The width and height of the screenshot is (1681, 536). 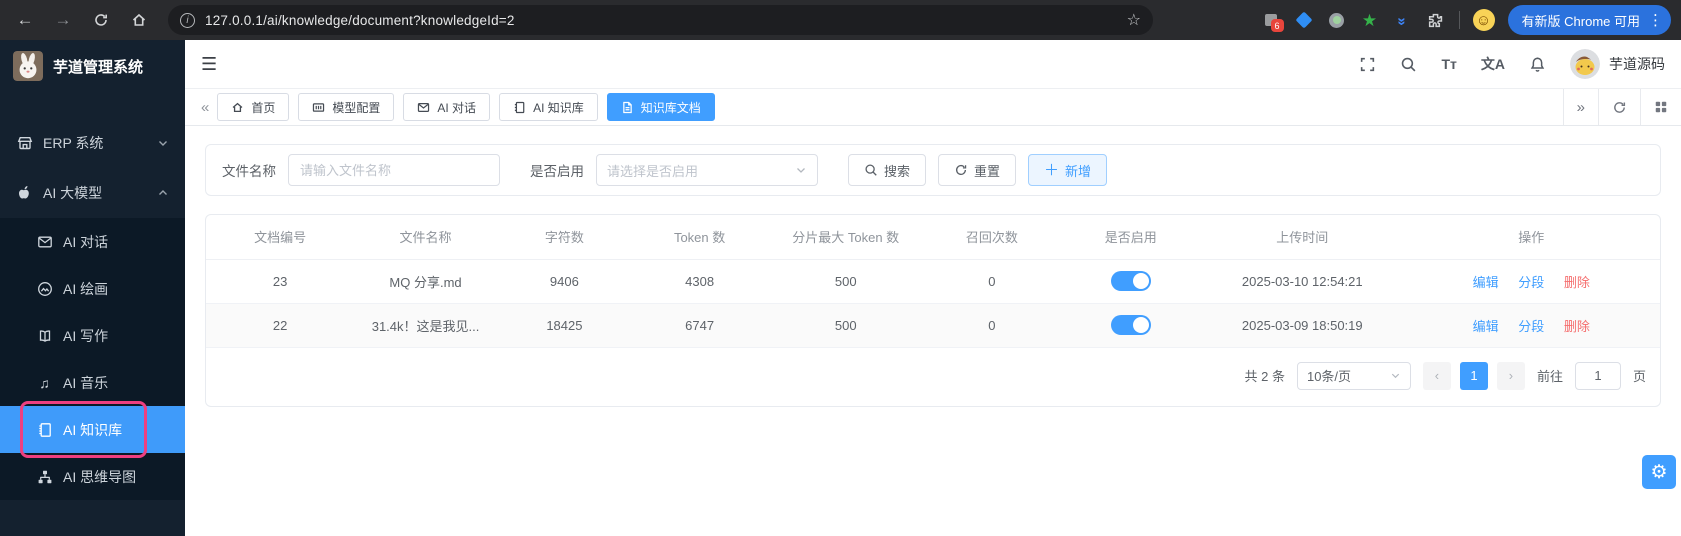 What do you see at coordinates (1537, 64) in the screenshot?
I see `bell-icon` at bounding box center [1537, 64].